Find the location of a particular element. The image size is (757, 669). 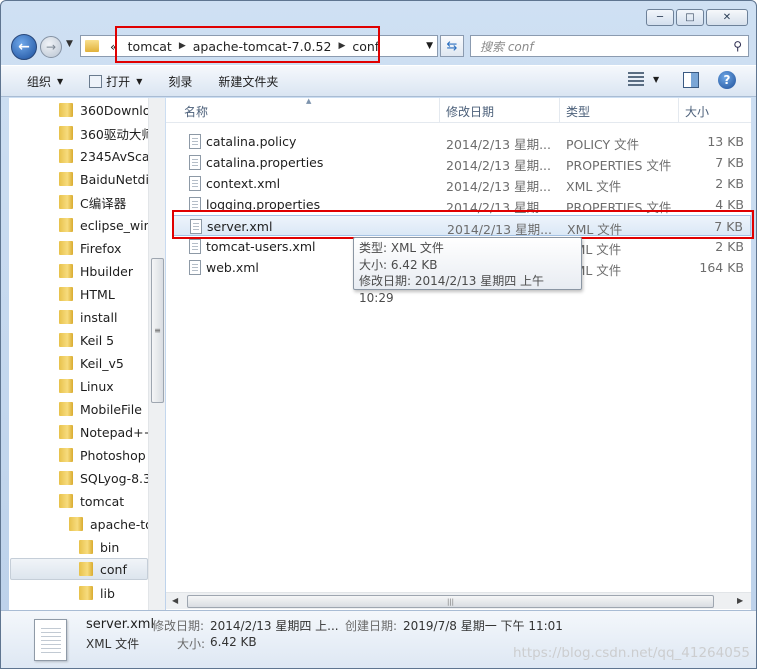

tree-item: 360驱动大师 is located at coordinates (106, 133).